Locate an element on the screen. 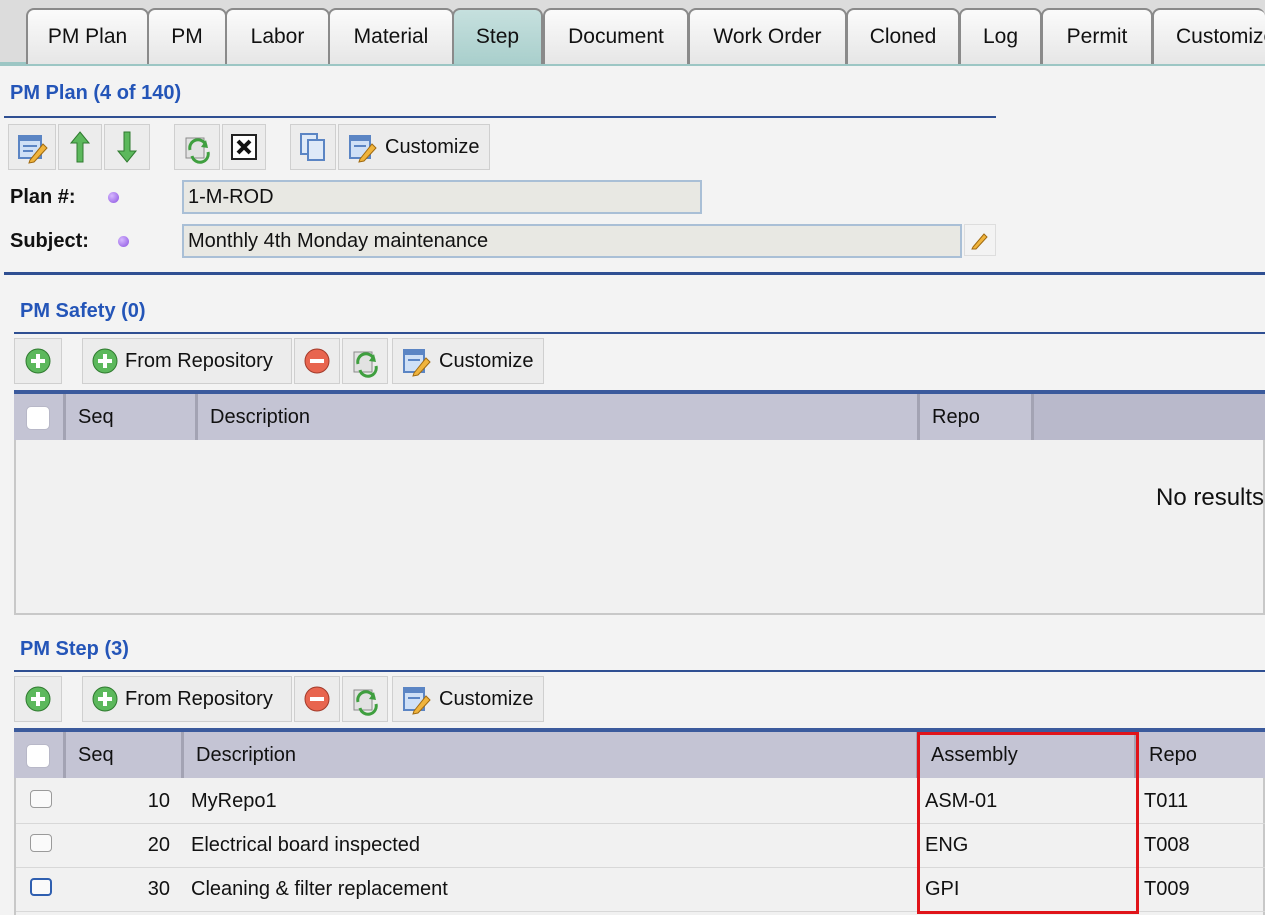  copy-icon is located at coordinates (312, 147).